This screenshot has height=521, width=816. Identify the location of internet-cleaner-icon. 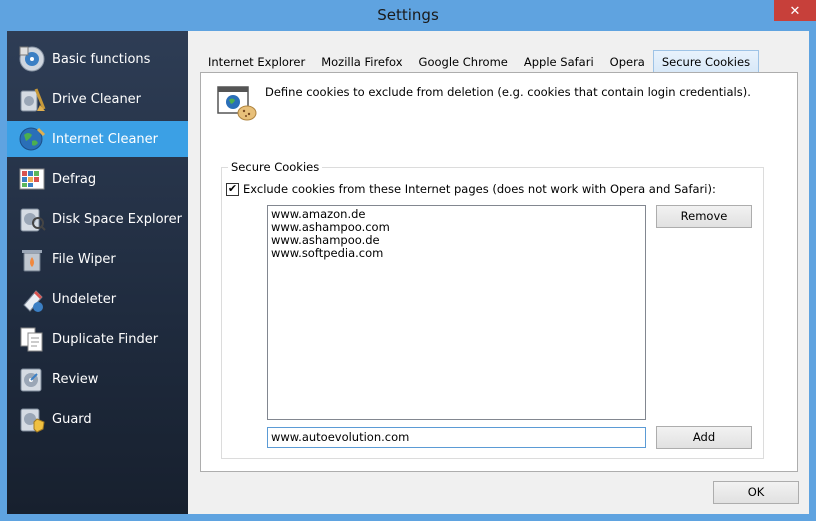
(32, 139).